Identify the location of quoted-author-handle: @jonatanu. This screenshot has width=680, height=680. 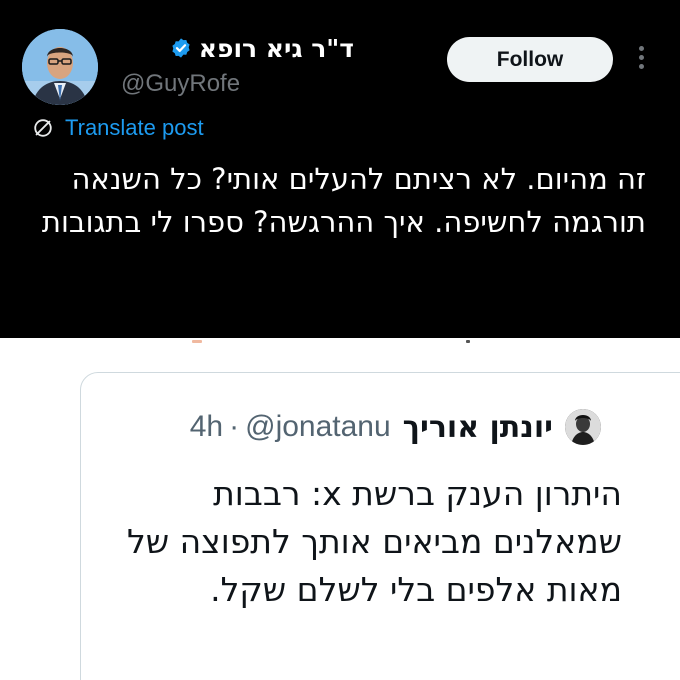
(318, 427).